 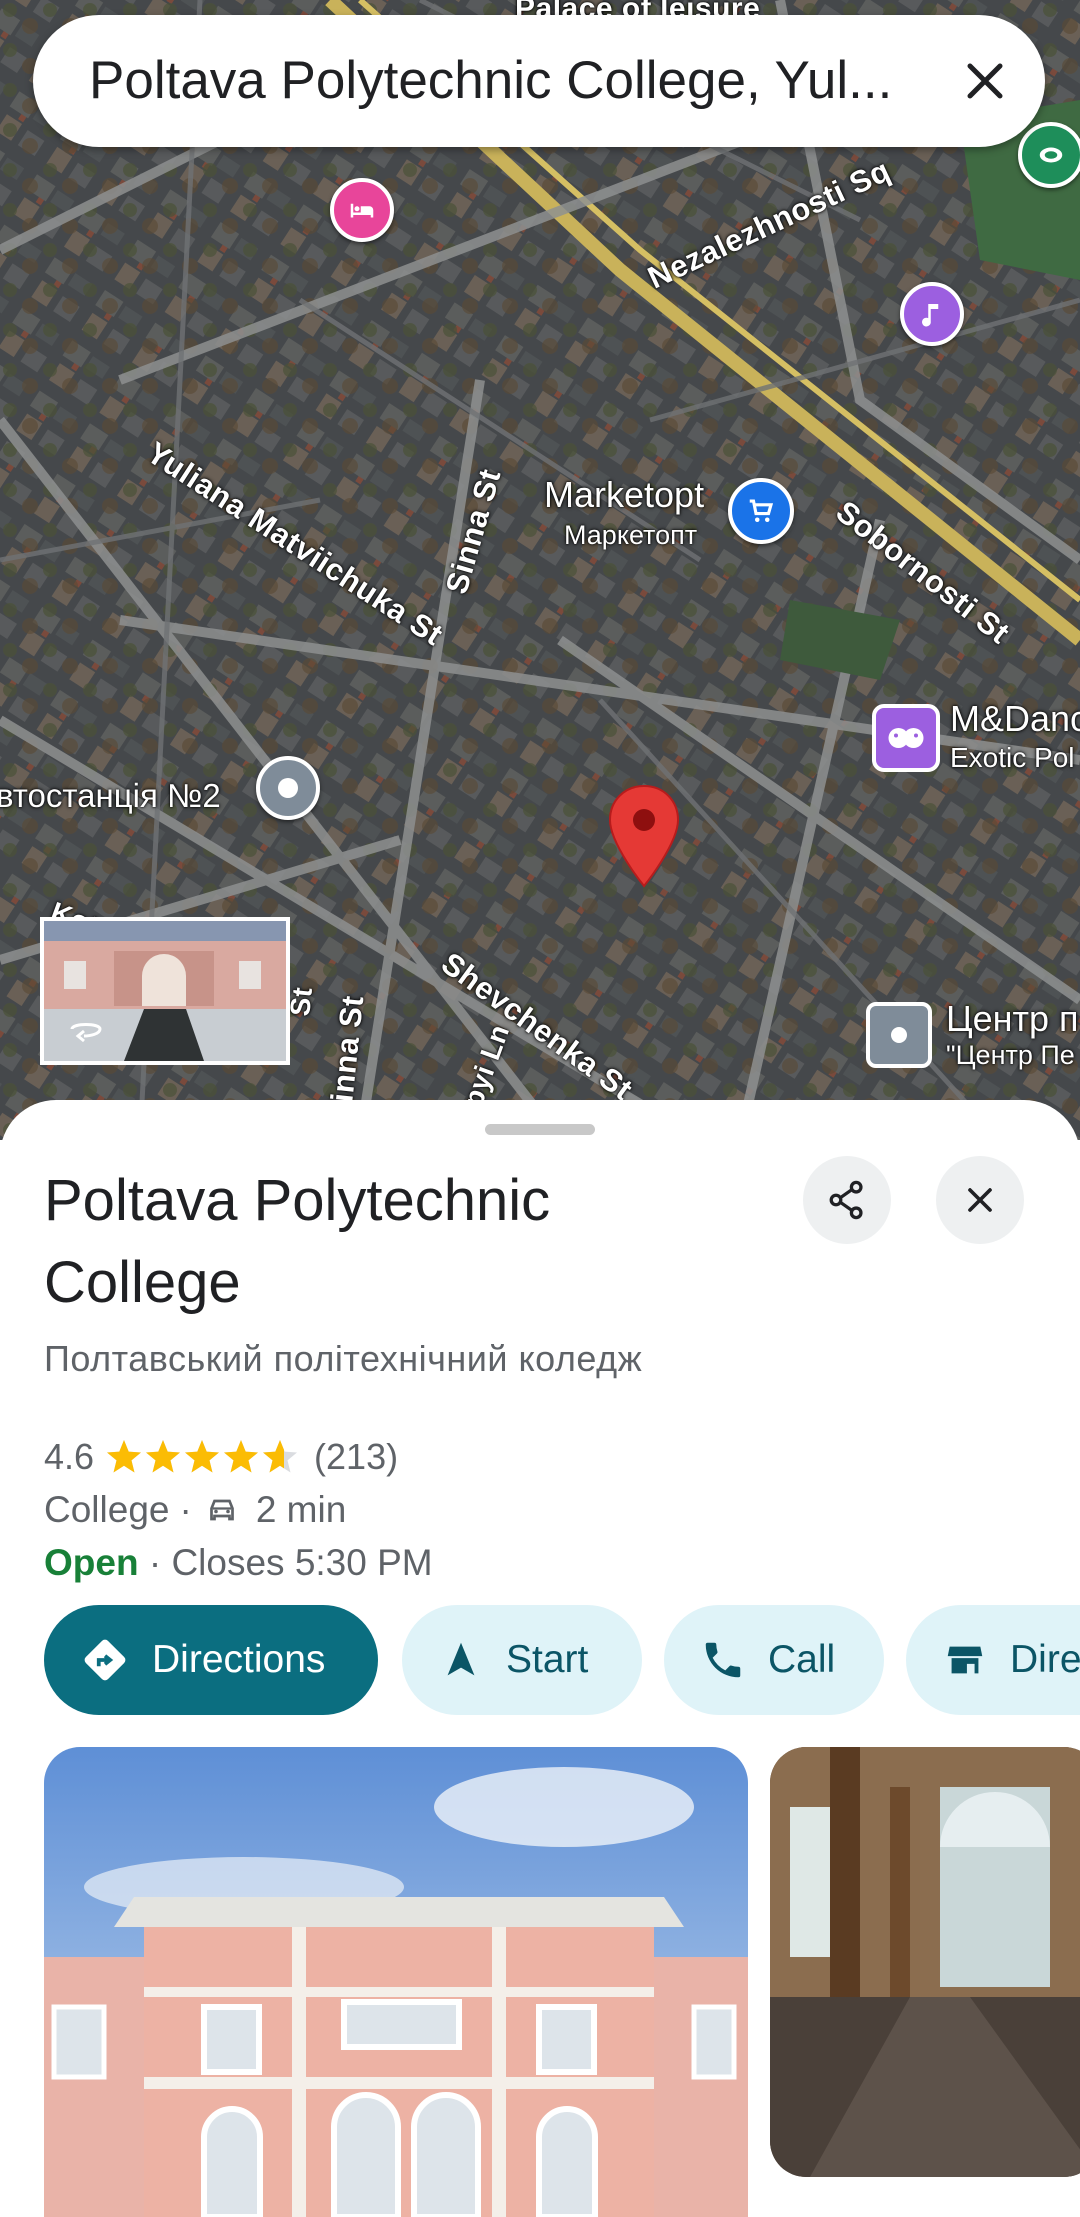 What do you see at coordinates (1010, 1055) in the screenshot?
I see `poi-label-tsentr-sub: "Центр Пе` at bounding box center [1010, 1055].